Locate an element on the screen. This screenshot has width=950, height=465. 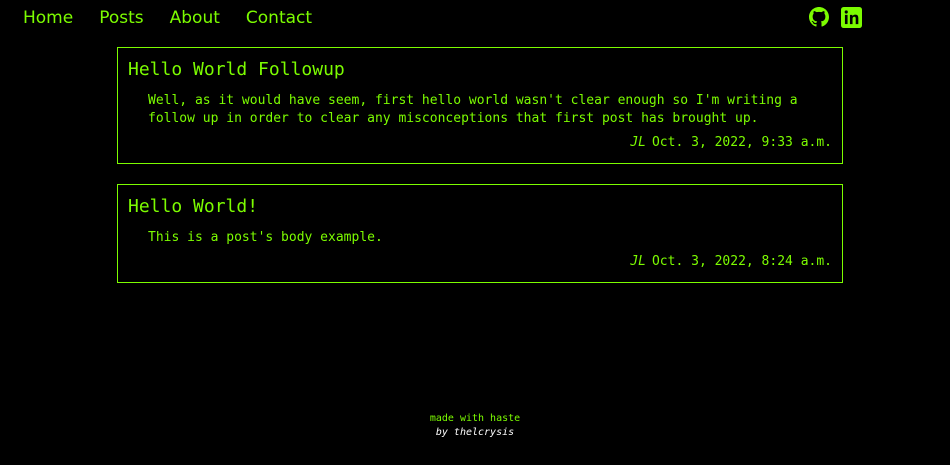
nav-link-about: About is located at coordinates (195, 18).